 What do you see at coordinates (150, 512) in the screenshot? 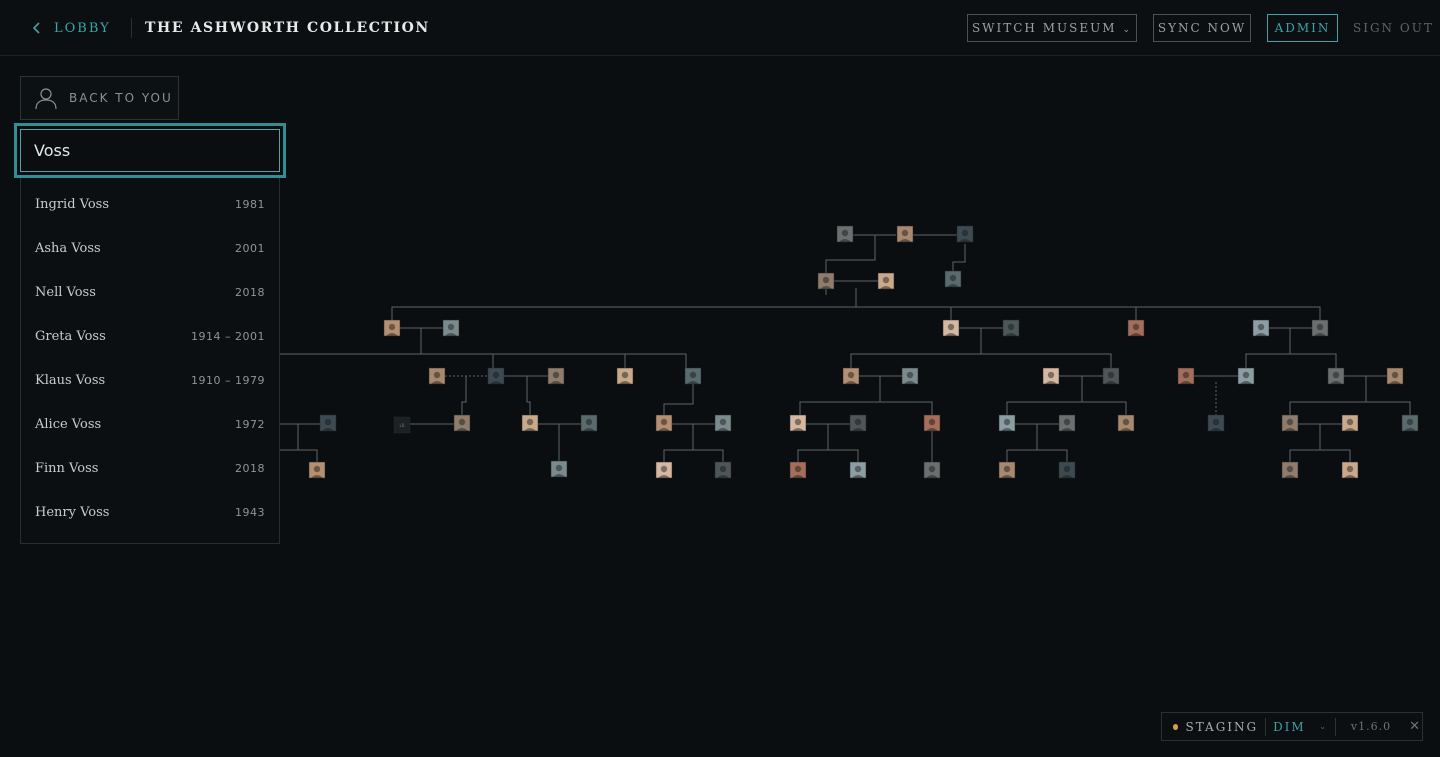
I see `search-result-item: Henry Voss 1943` at bounding box center [150, 512].